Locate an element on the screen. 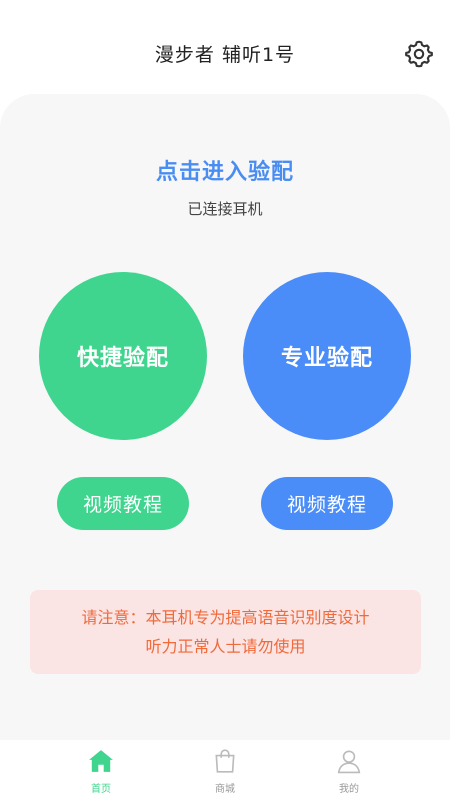 This screenshot has width=450, height=800. pro-video-tutorial-label: 视频教程 is located at coordinates (326, 505).